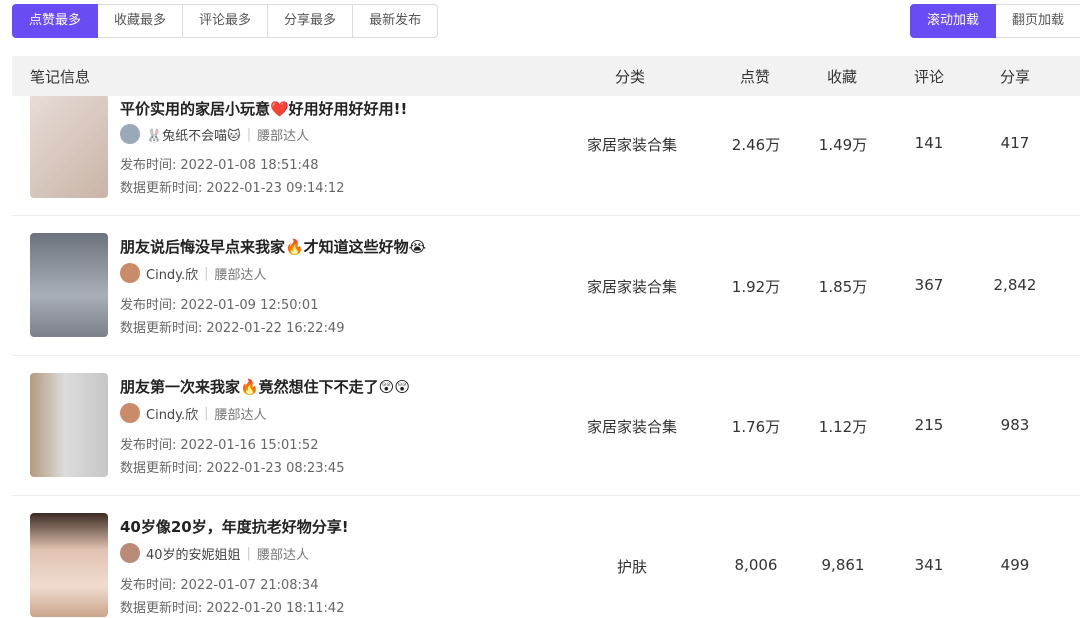  Describe the element at coordinates (952, 21) in the screenshot. I see `scroll-load-button: 滚动加载` at that location.